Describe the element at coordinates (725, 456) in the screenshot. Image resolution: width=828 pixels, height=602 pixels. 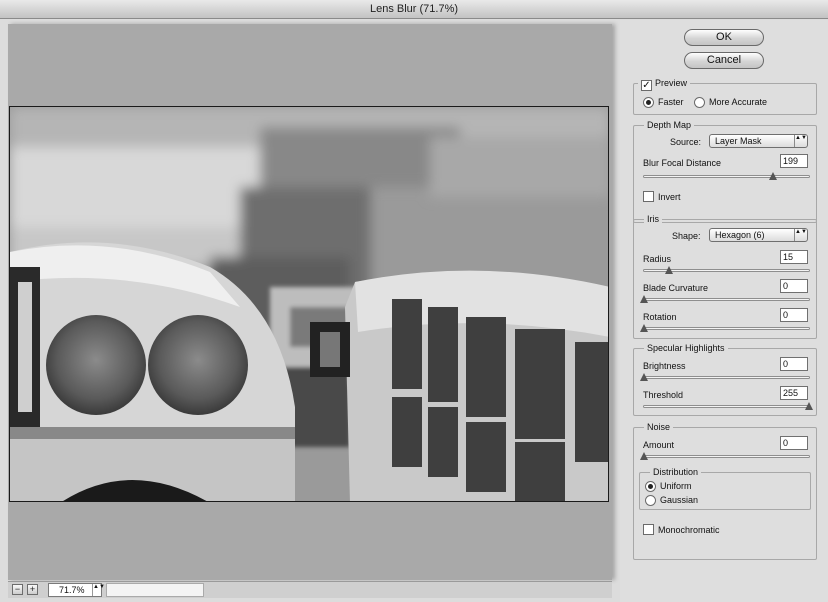
I see `amount-slider` at that location.